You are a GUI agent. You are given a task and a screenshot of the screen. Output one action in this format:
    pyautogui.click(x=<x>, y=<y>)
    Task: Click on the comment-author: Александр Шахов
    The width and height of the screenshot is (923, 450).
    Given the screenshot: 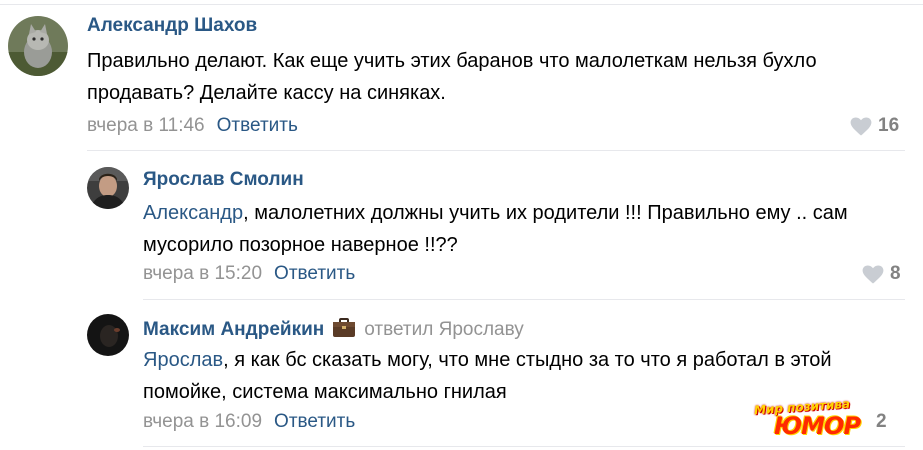 What is the action you would take?
    pyautogui.click(x=172, y=26)
    